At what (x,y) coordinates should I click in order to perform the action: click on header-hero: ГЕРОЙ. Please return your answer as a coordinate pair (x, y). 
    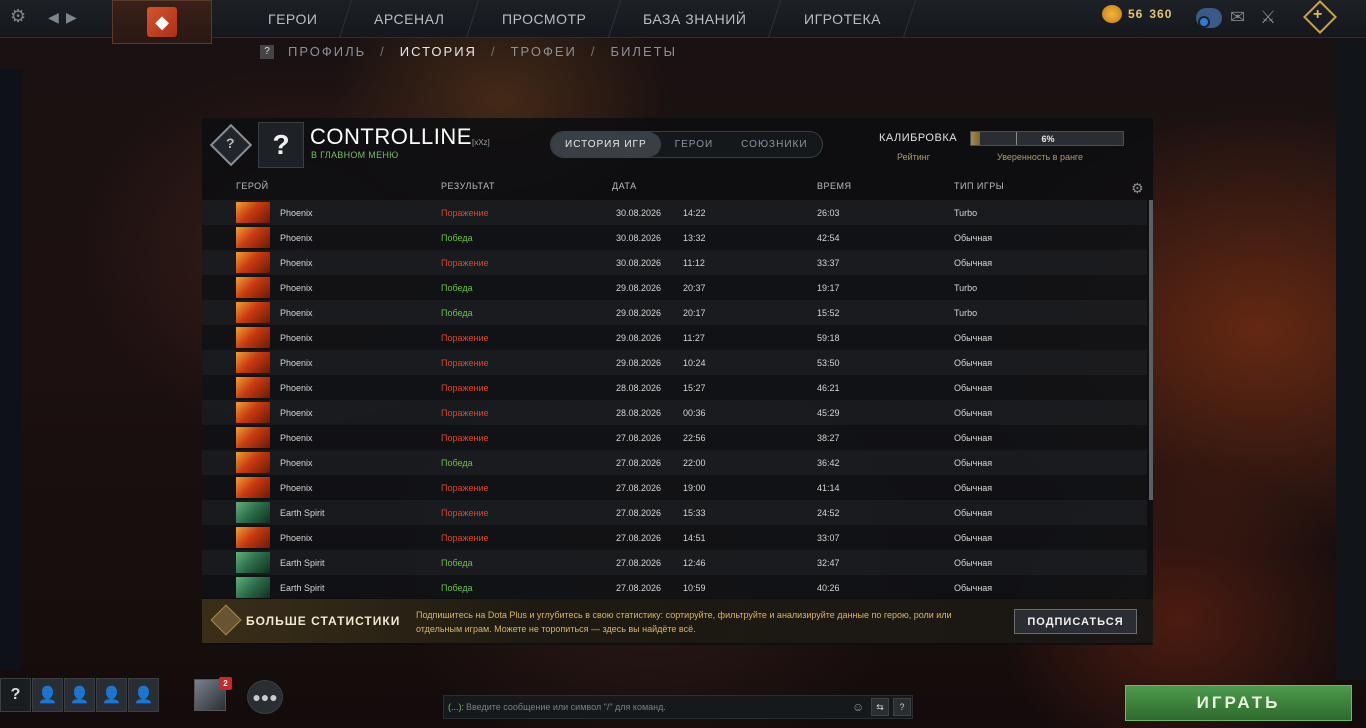
    Looking at the image, I should click on (252, 186).